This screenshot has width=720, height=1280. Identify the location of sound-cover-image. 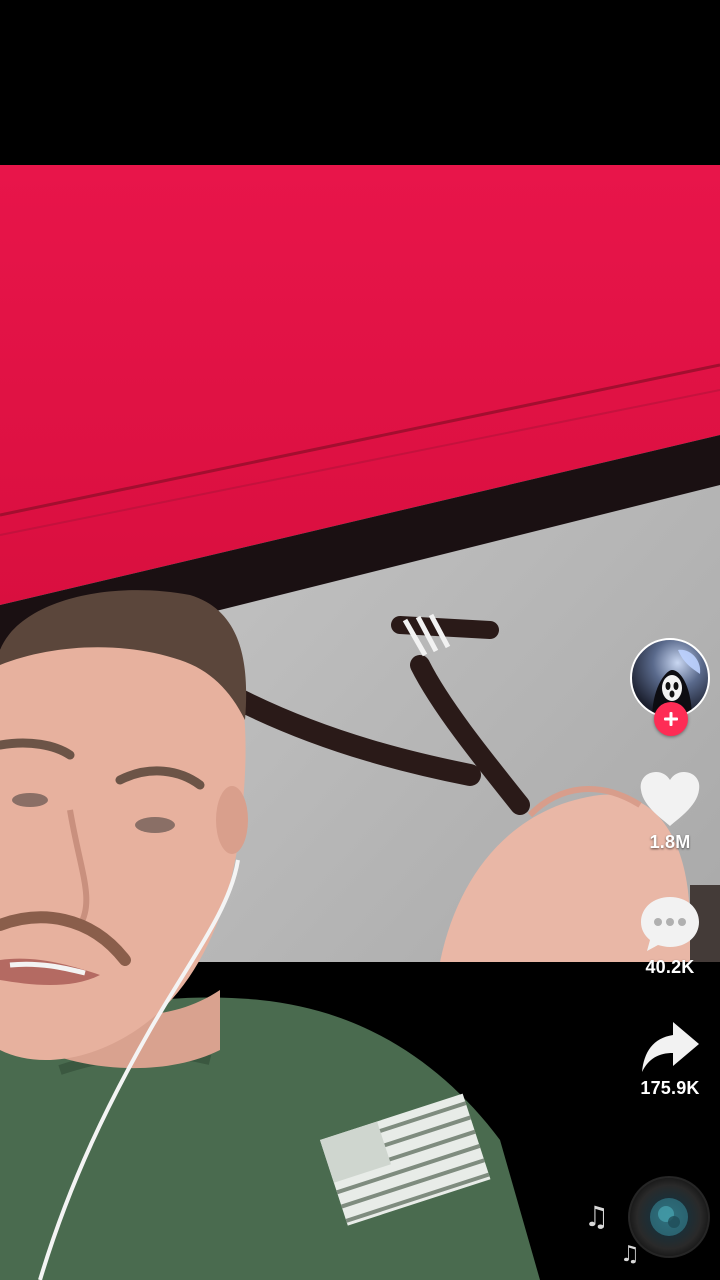
(669, 1217).